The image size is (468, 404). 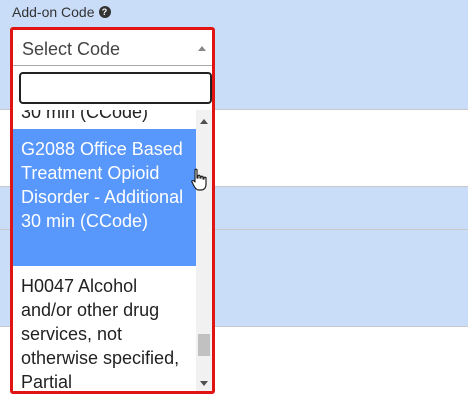 I want to click on select-value: Select Code, so click(x=71, y=49).